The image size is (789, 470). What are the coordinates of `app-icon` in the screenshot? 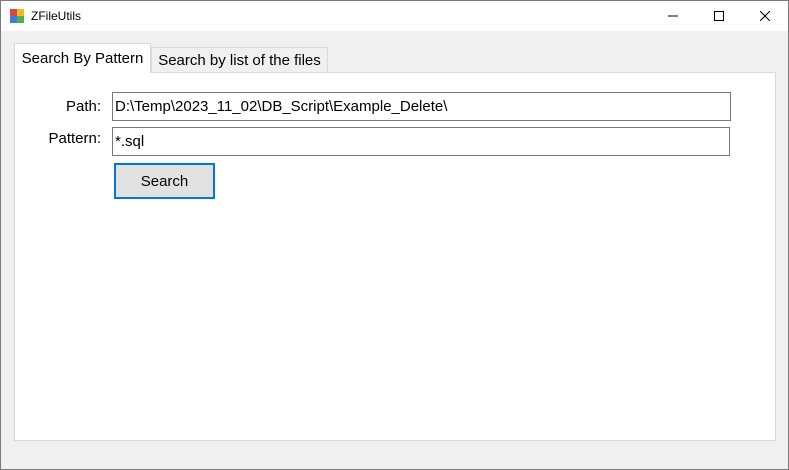 It's located at (17, 16).